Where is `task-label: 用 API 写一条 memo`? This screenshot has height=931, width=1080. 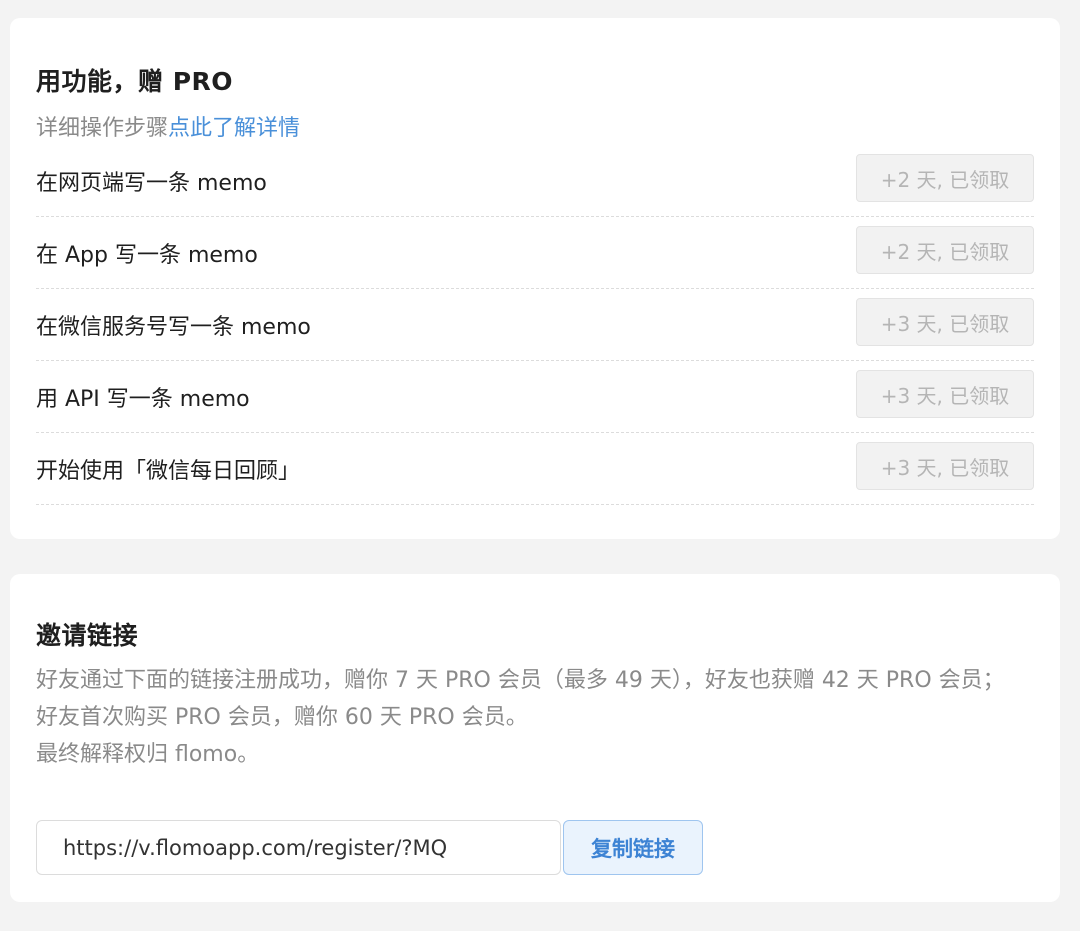 task-label: 用 API 写一条 memo is located at coordinates (143, 399).